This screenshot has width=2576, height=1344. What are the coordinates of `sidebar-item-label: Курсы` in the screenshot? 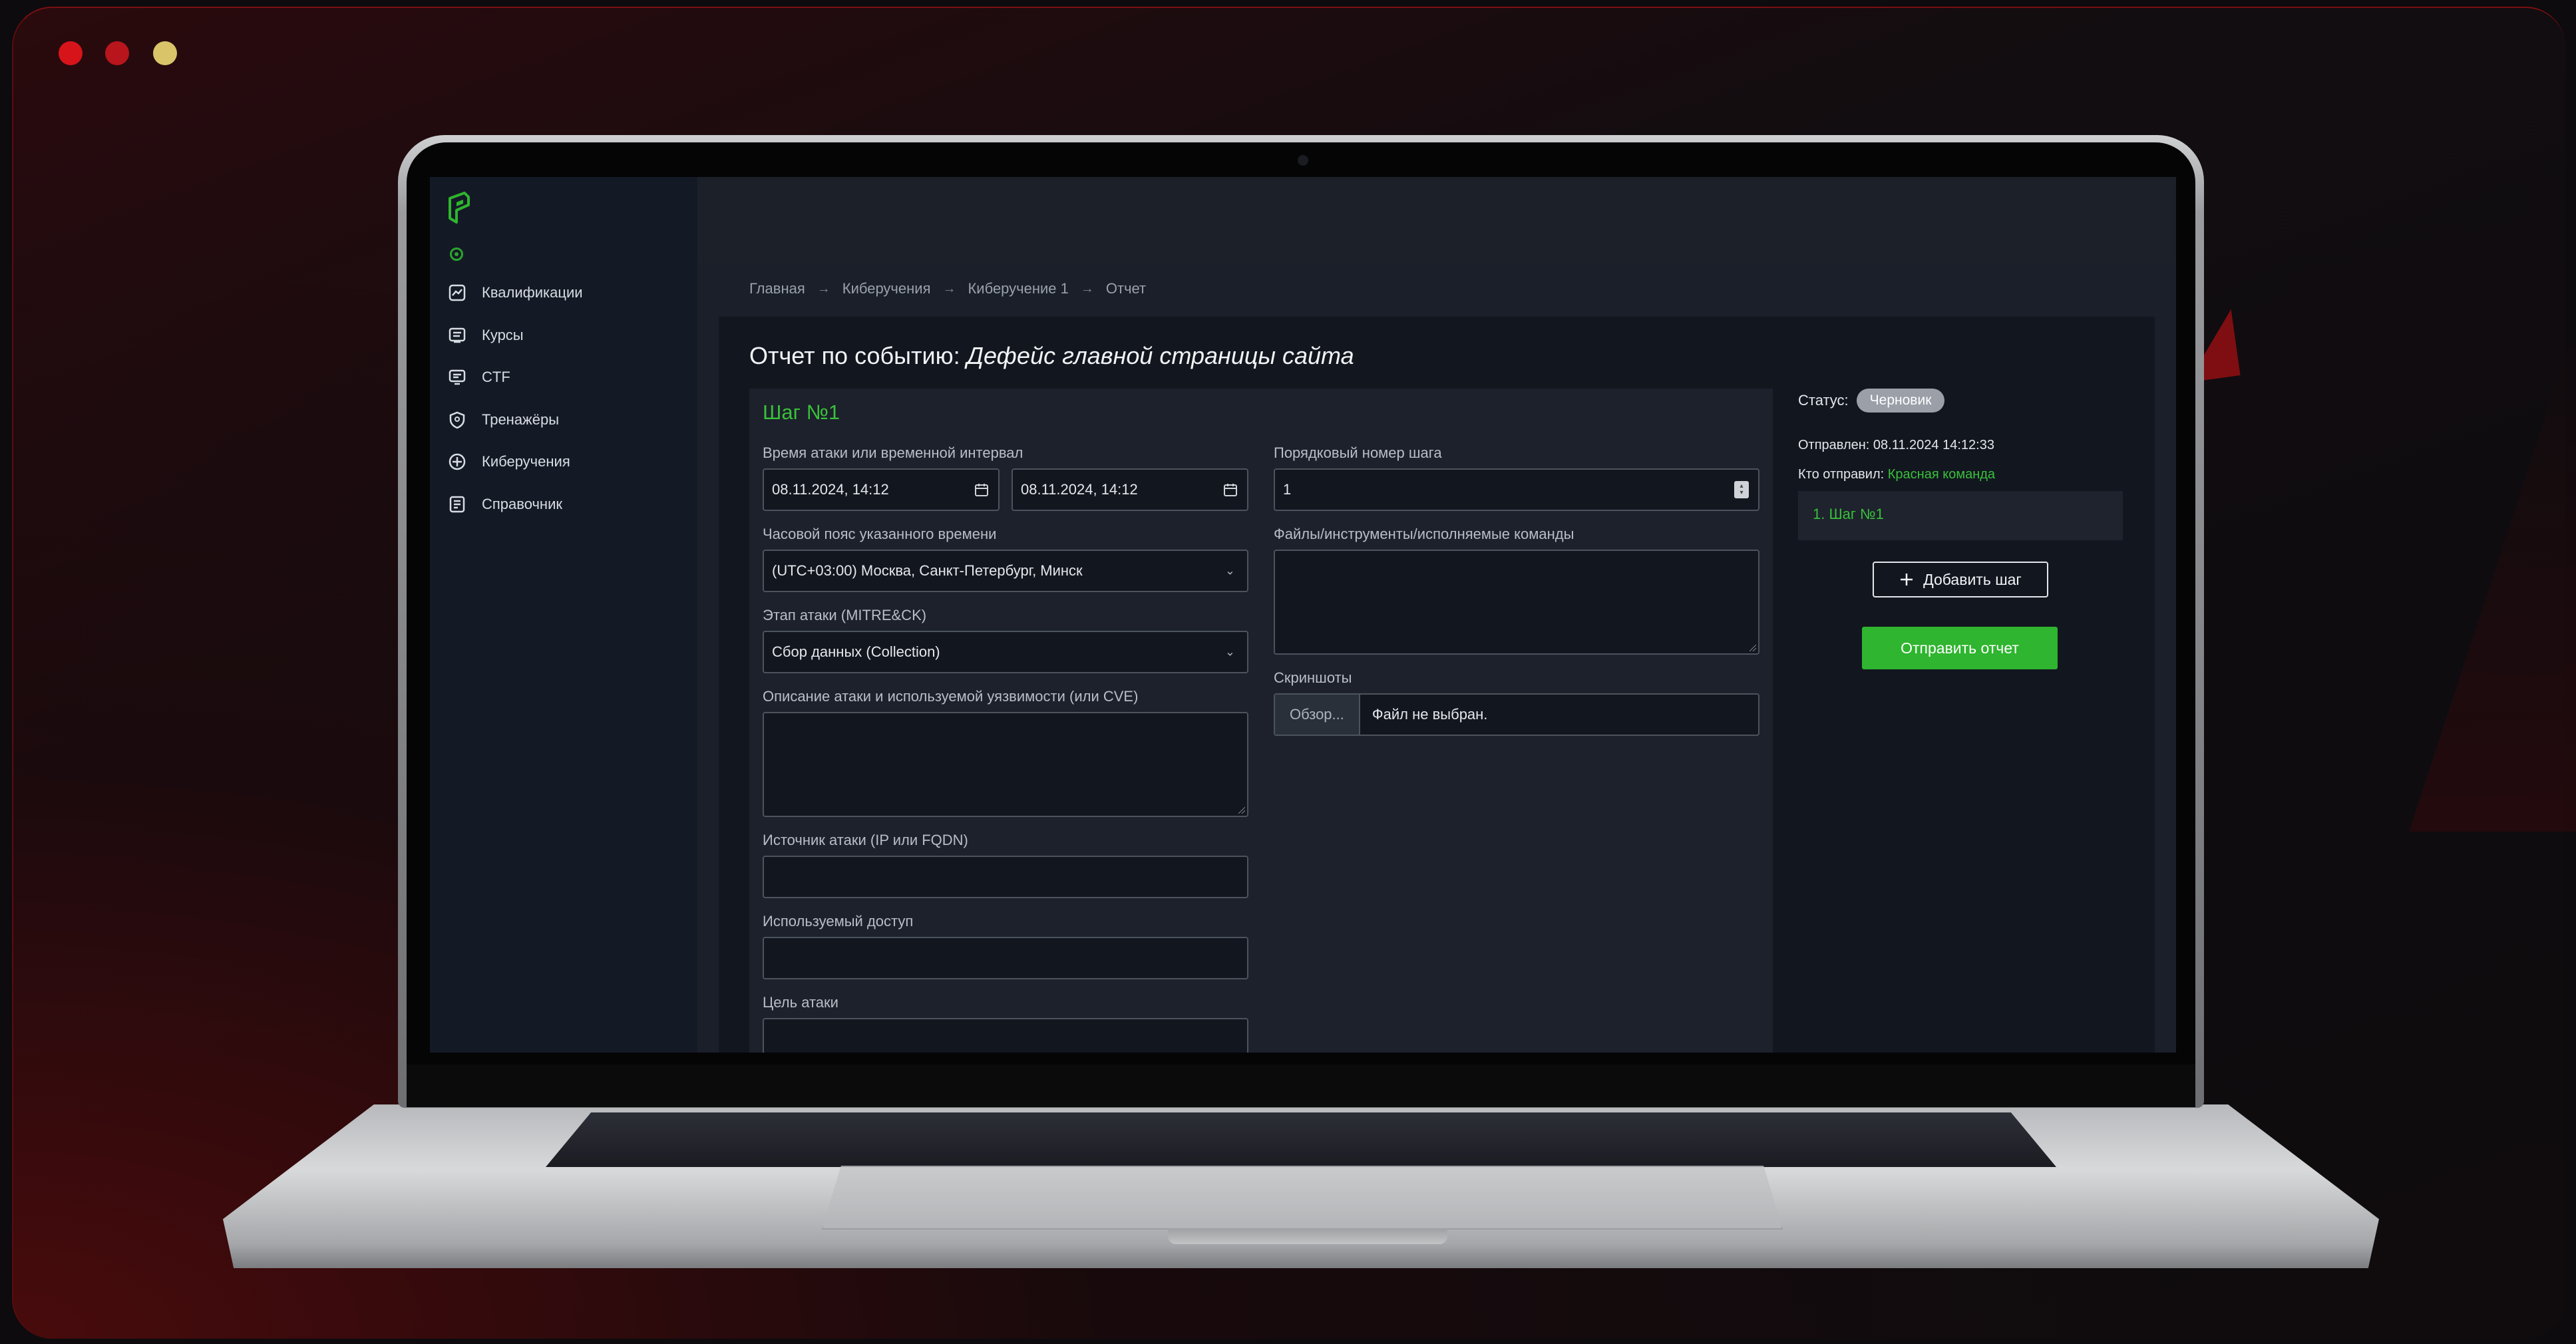 It's located at (503, 335).